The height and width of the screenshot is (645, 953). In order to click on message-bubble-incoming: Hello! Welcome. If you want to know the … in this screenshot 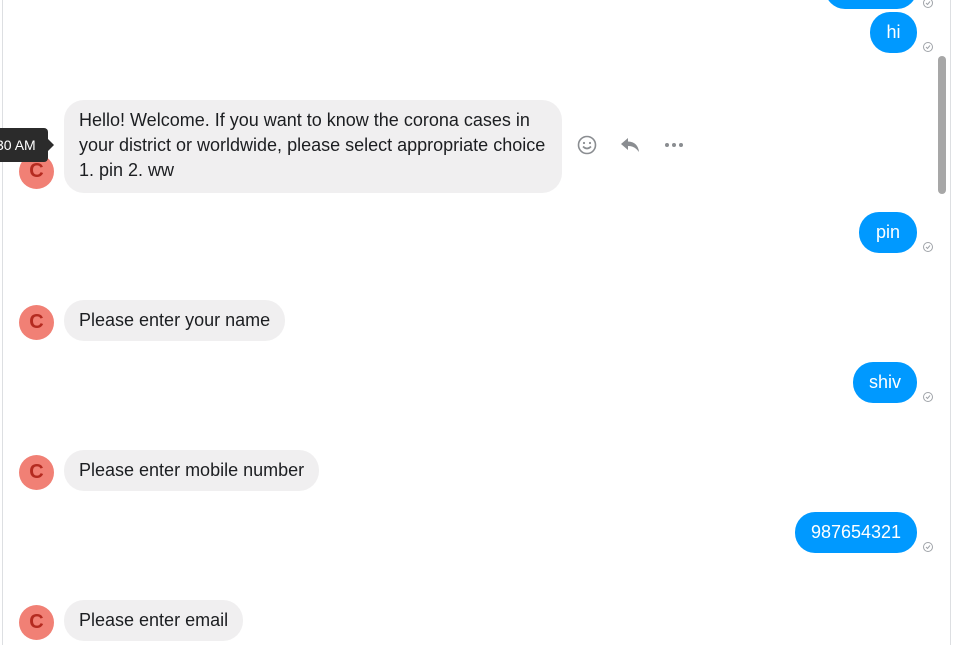, I will do `click(313, 146)`.